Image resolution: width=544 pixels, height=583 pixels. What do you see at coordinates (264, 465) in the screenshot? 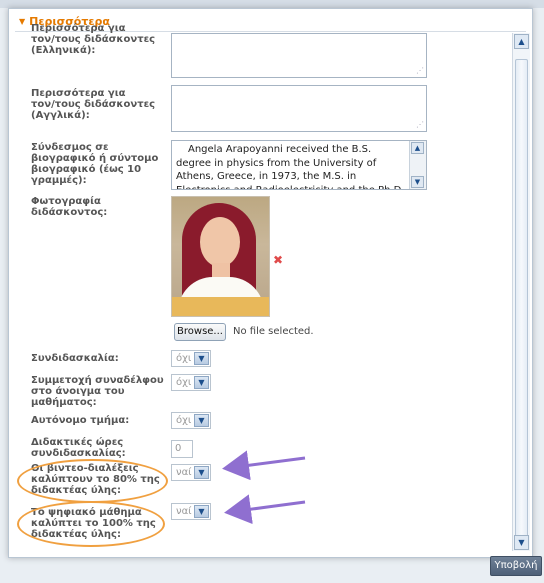
I see `arrow-to-video-select` at bounding box center [264, 465].